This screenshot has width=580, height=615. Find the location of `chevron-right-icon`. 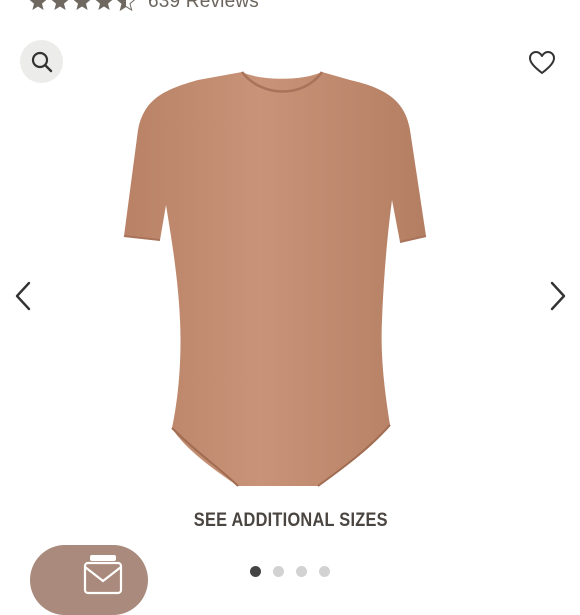

chevron-right-icon is located at coordinates (558, 296).